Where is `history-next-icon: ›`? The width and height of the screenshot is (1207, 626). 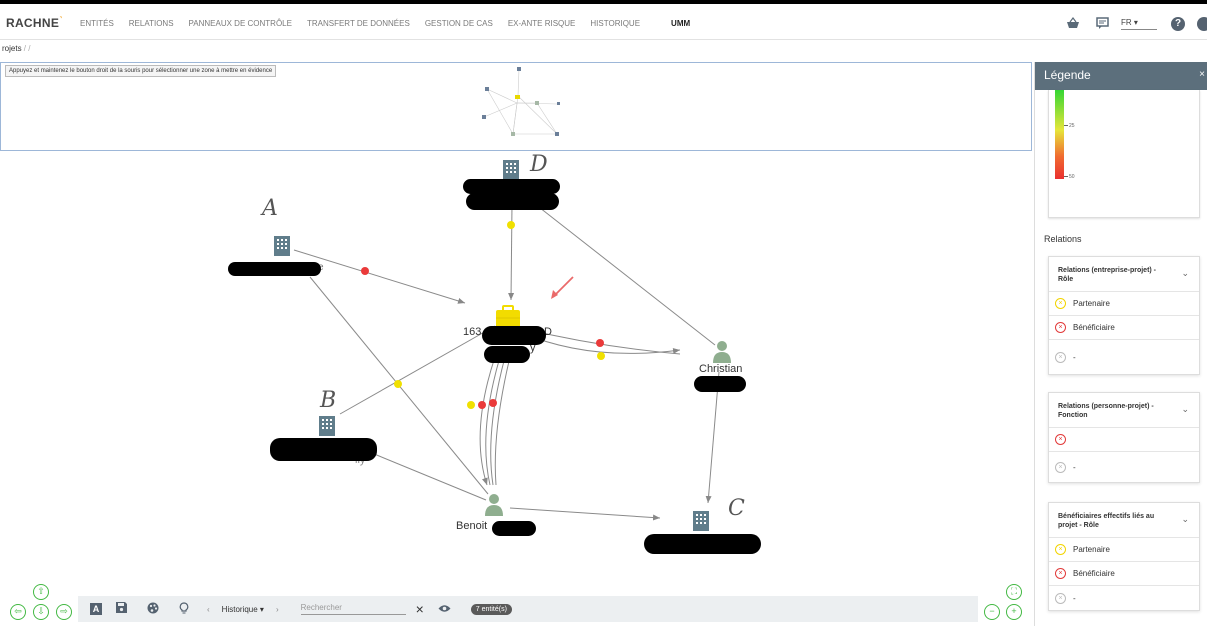 history-next-icon: › is located at coordinates (277, 609).